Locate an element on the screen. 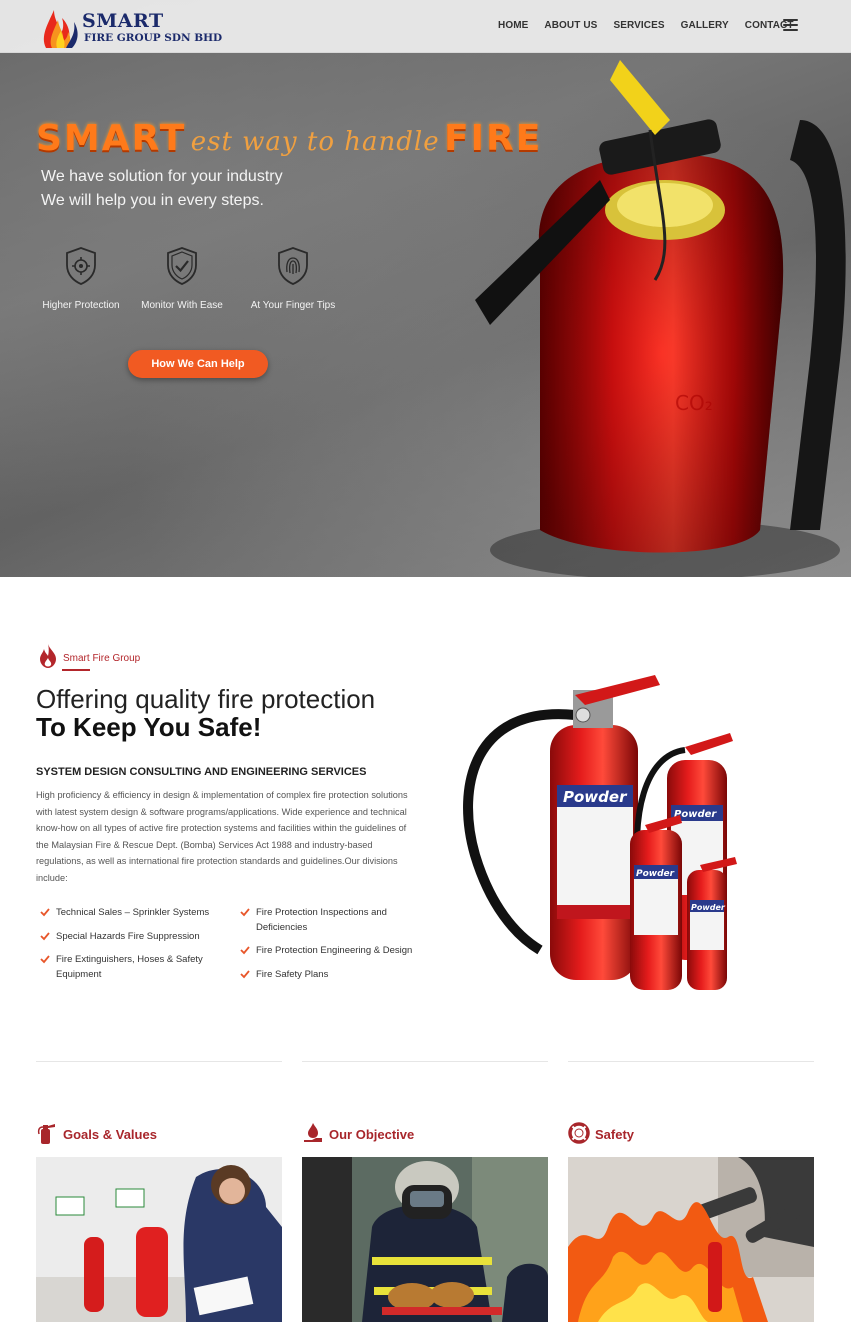  hamburger-icon is located at coordinates (790, 25).